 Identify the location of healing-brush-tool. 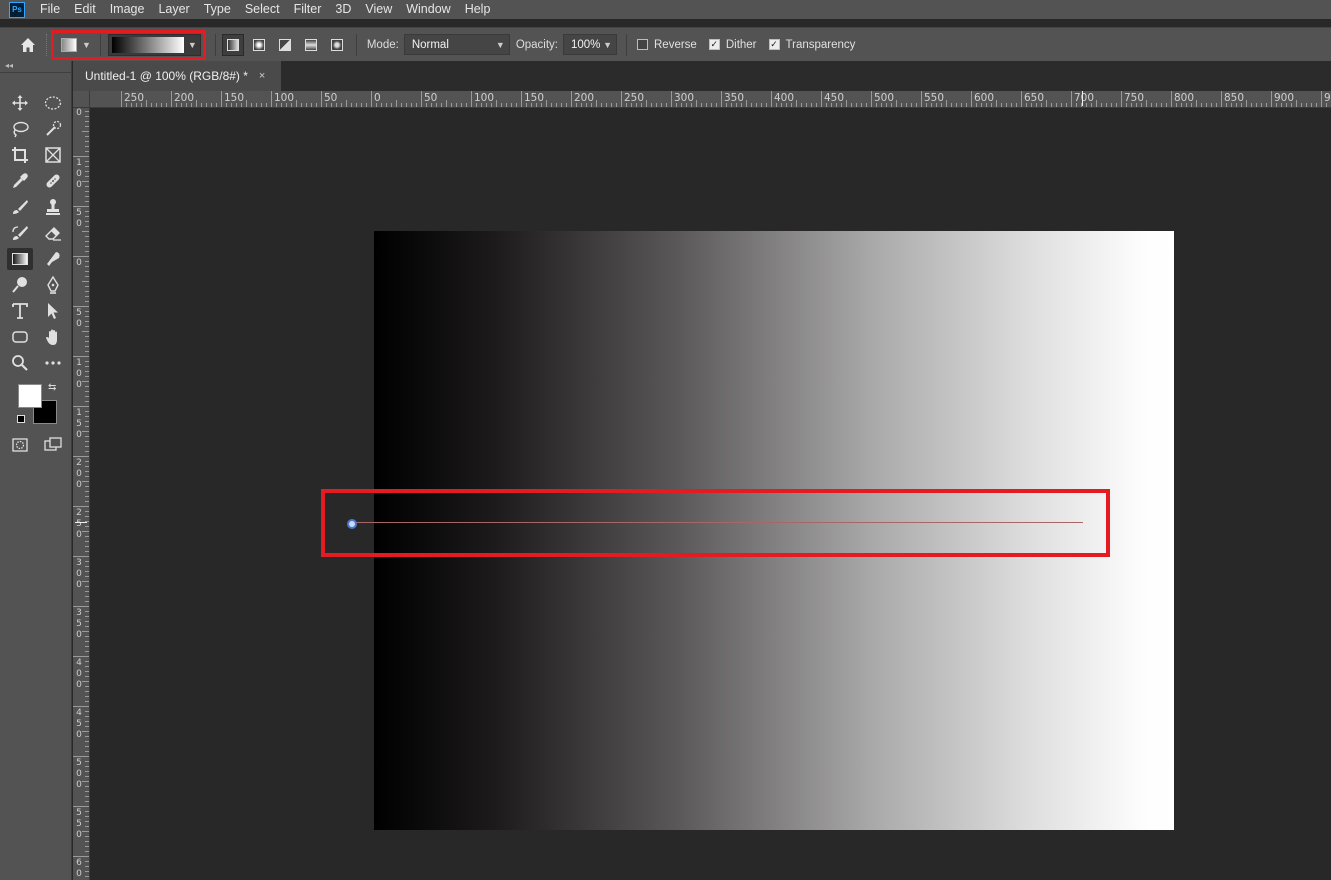
(53, 181).